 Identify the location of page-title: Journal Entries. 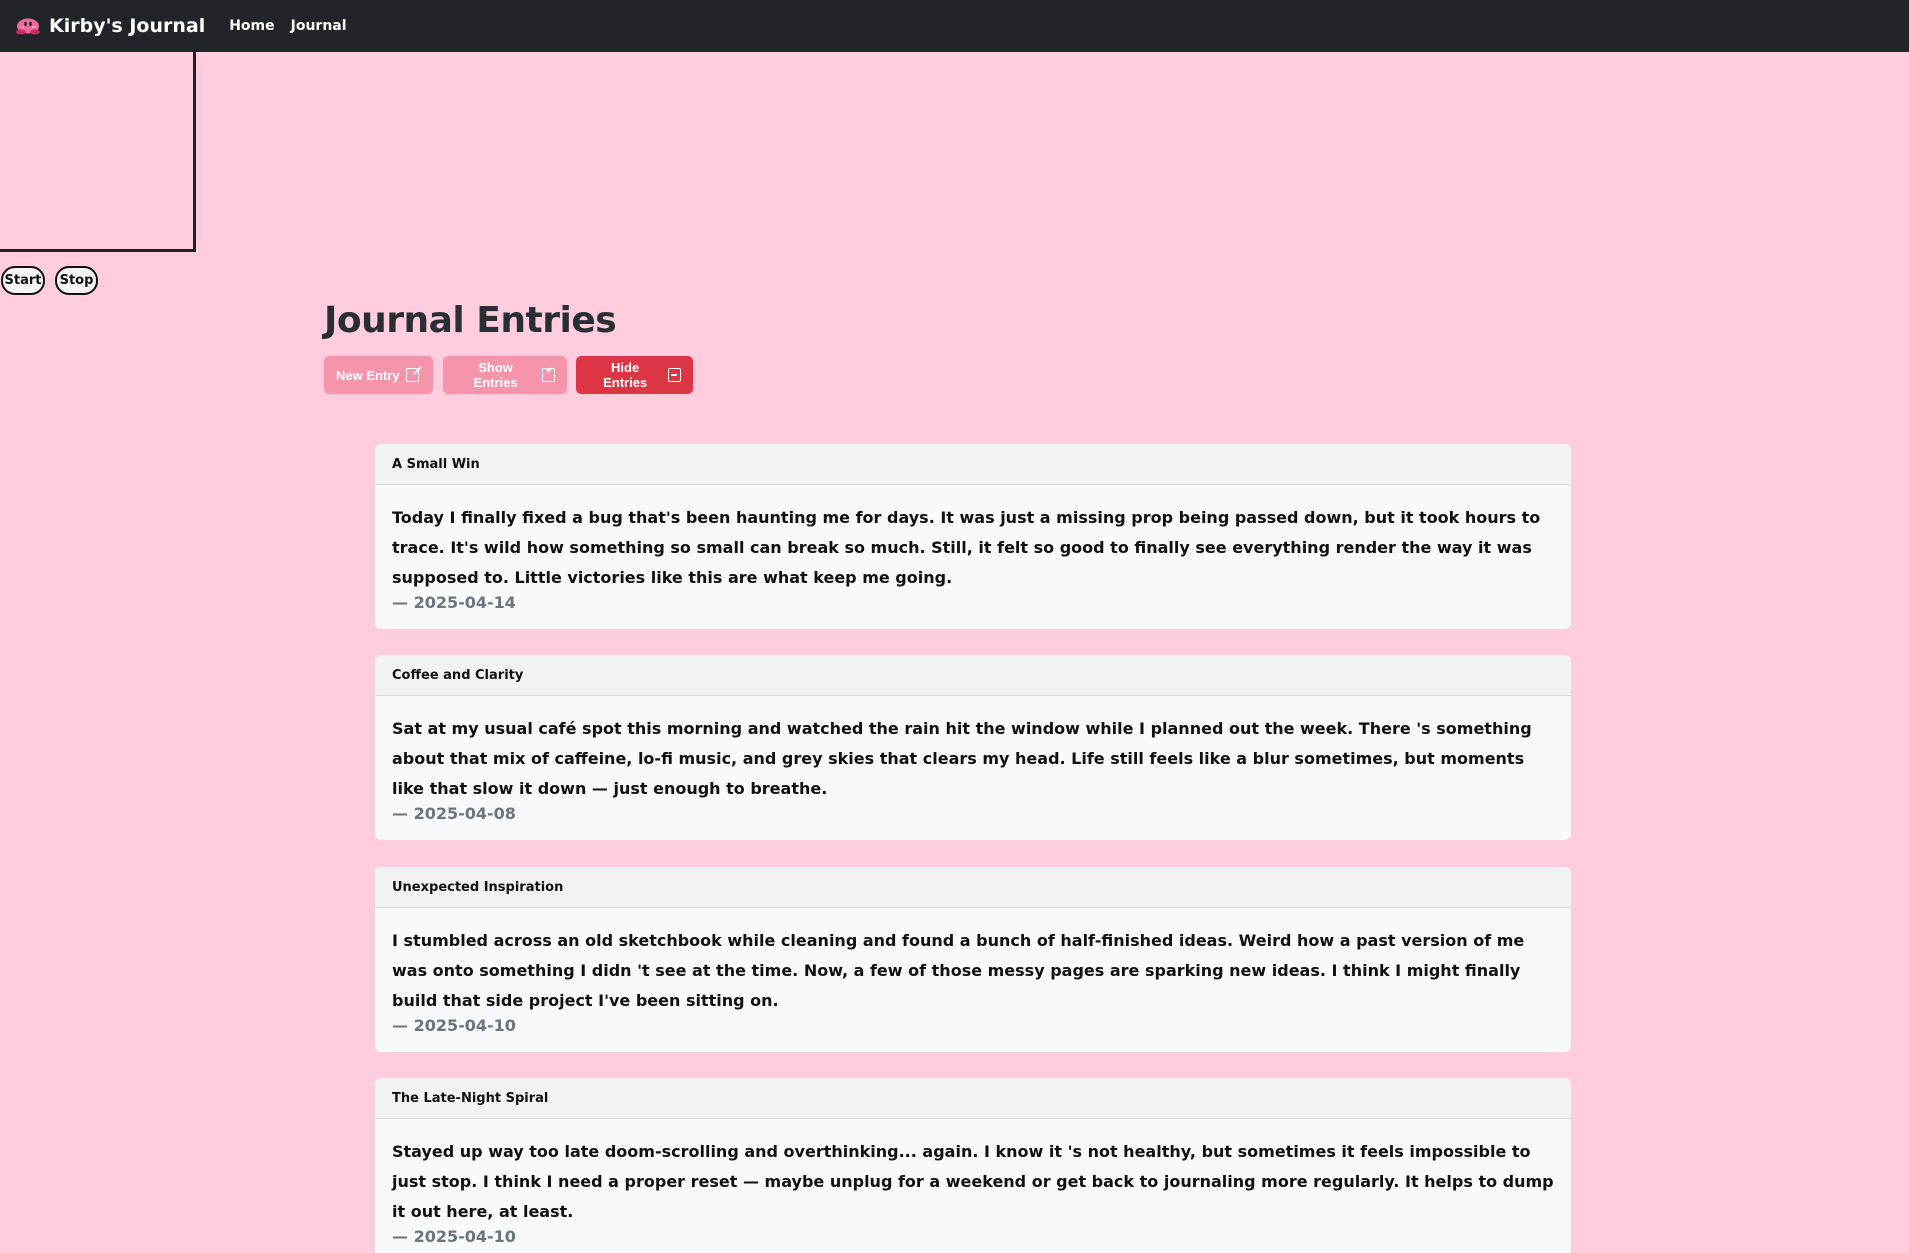
(470, 320).